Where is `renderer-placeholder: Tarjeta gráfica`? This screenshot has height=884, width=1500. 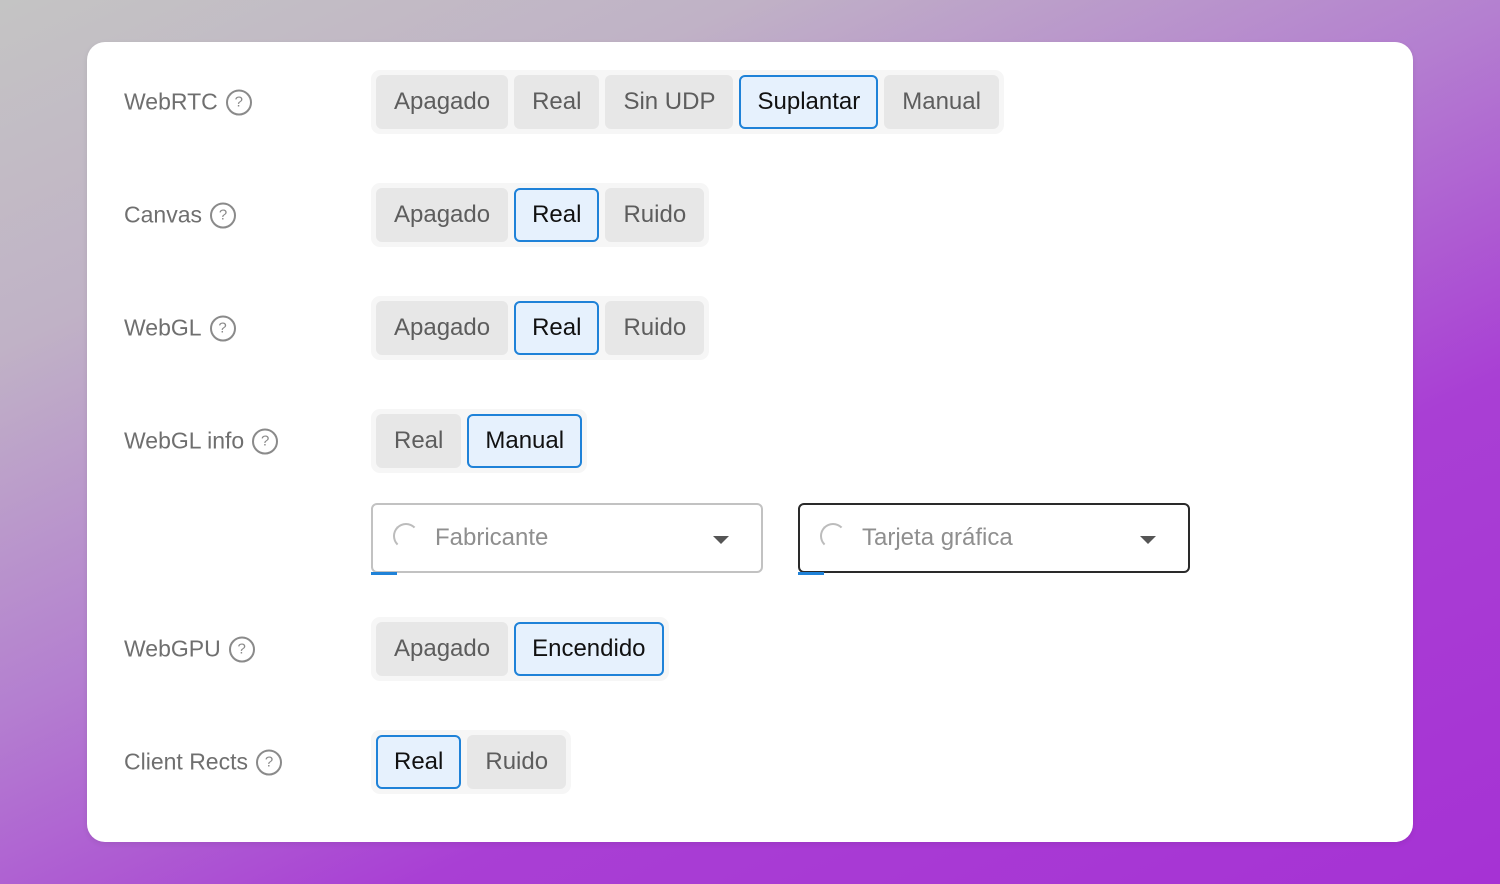
renderer-placeholder: Tarjeta gráfica is located at coordinates (937, 537).